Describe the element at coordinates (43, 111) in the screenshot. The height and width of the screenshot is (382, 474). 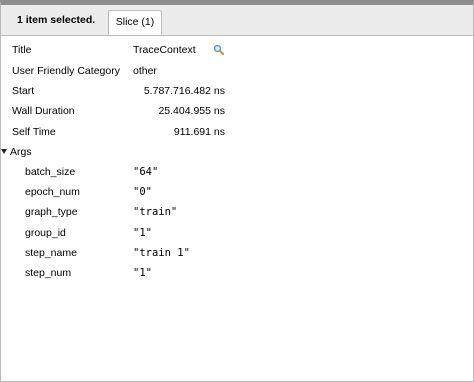
I see `wall-duration-key: Wall Duration` at that location.